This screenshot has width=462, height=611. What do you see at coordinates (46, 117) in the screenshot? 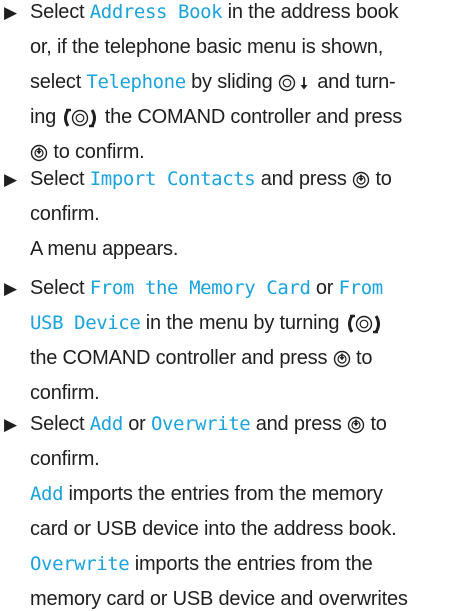
I see `instruction-text: ing` at bounding box center [46, 117].